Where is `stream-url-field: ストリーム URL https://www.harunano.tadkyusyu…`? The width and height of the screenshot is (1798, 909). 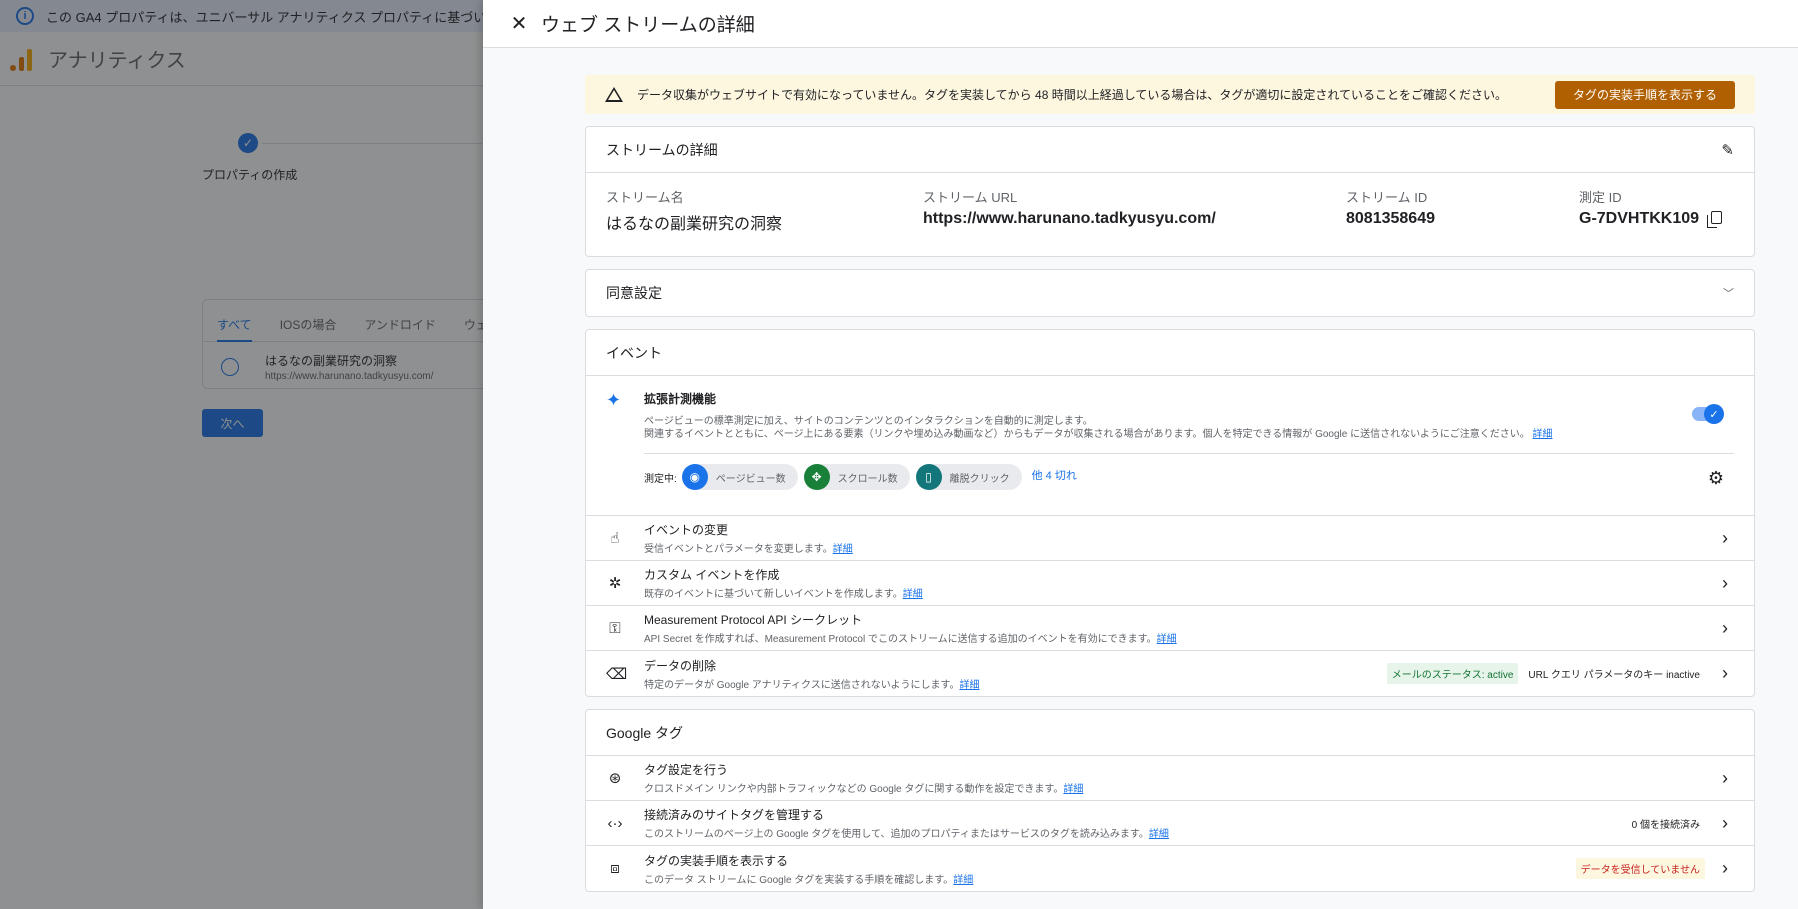
stream-url-field: ストリーム URL https://www.harunano.tadkyusyu… is located at coordinates (1134, 221).